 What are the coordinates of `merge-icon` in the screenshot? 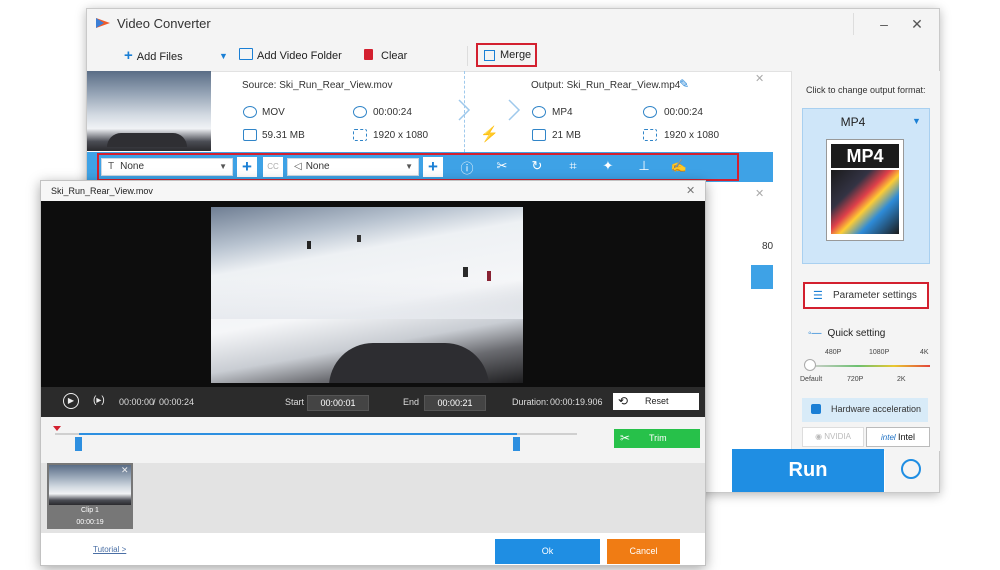 It's located at (489, 55).